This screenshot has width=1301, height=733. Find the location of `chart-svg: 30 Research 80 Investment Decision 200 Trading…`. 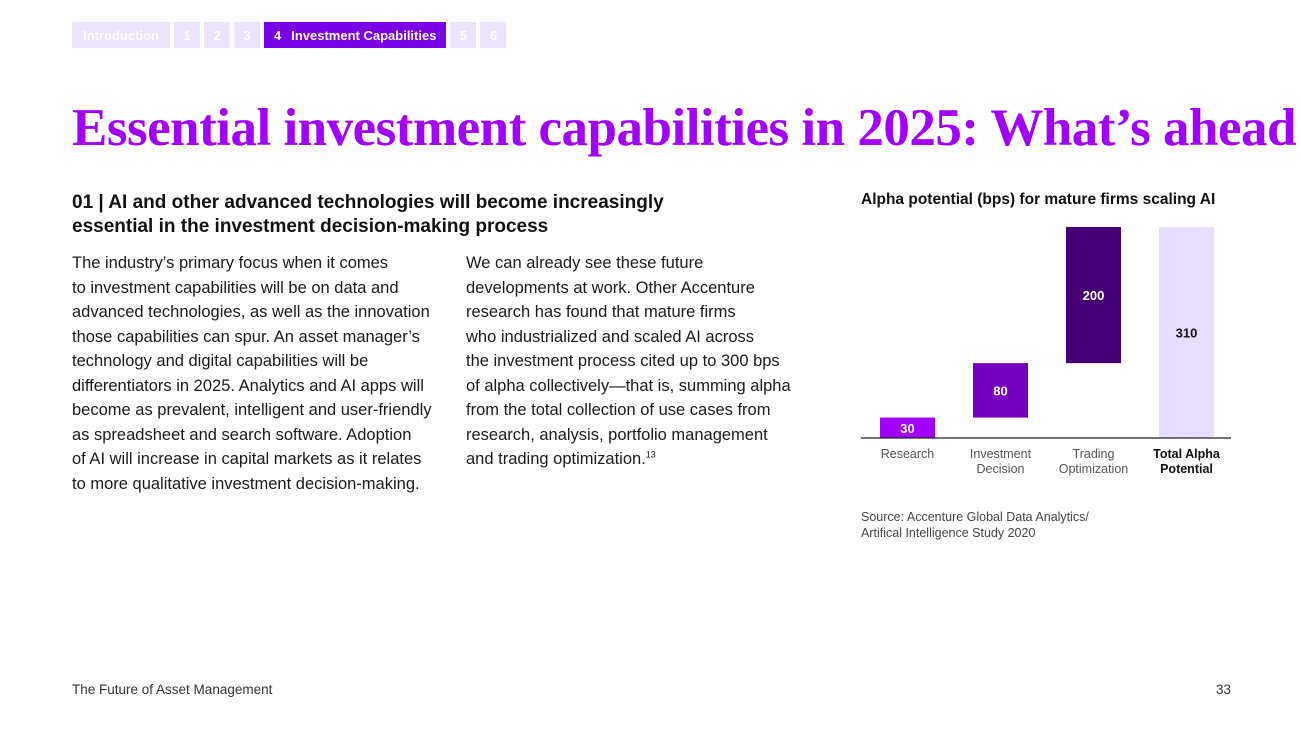

chart-svg: 30 Research 80 Investment Decision 200 Trading… is located at coordinates (1046, 351).